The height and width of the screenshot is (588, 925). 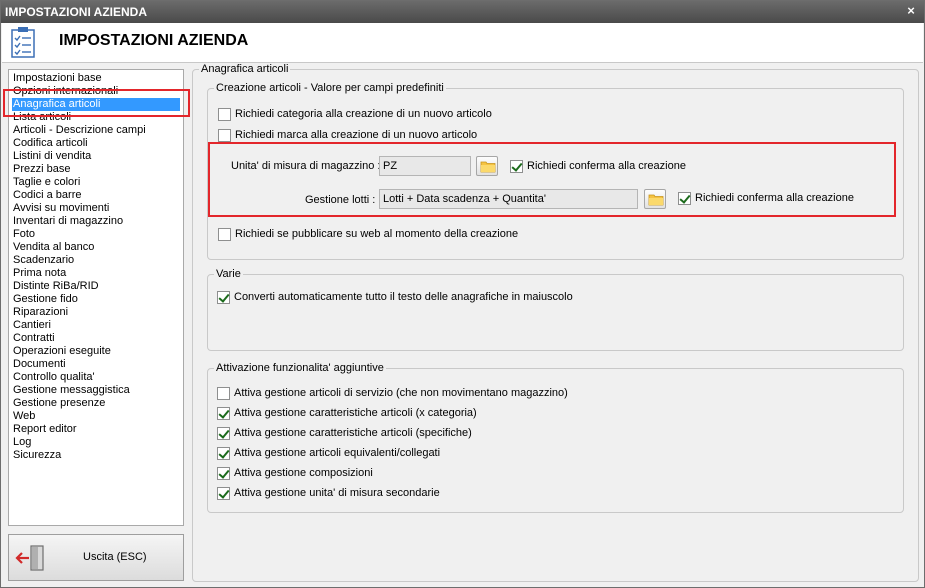 I want to click on sidebar-item: Codifica articoli, so click(x=50, y=143).